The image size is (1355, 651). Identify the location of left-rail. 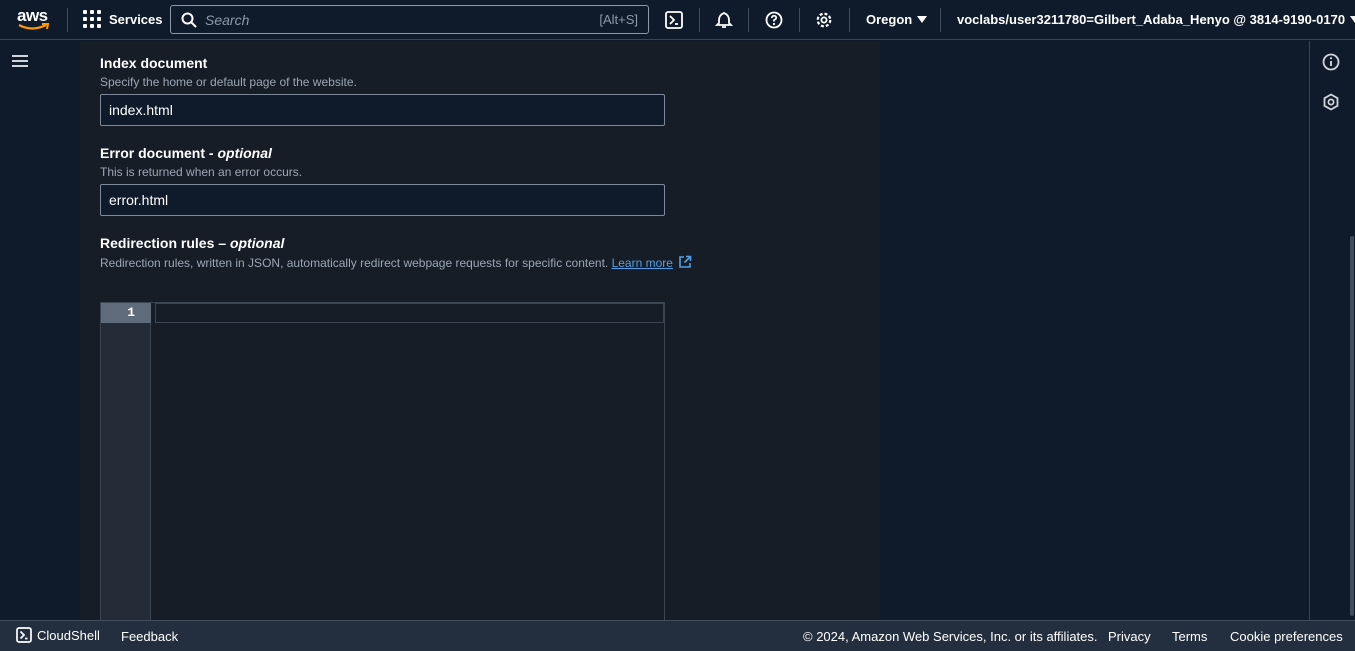
(20, 330).